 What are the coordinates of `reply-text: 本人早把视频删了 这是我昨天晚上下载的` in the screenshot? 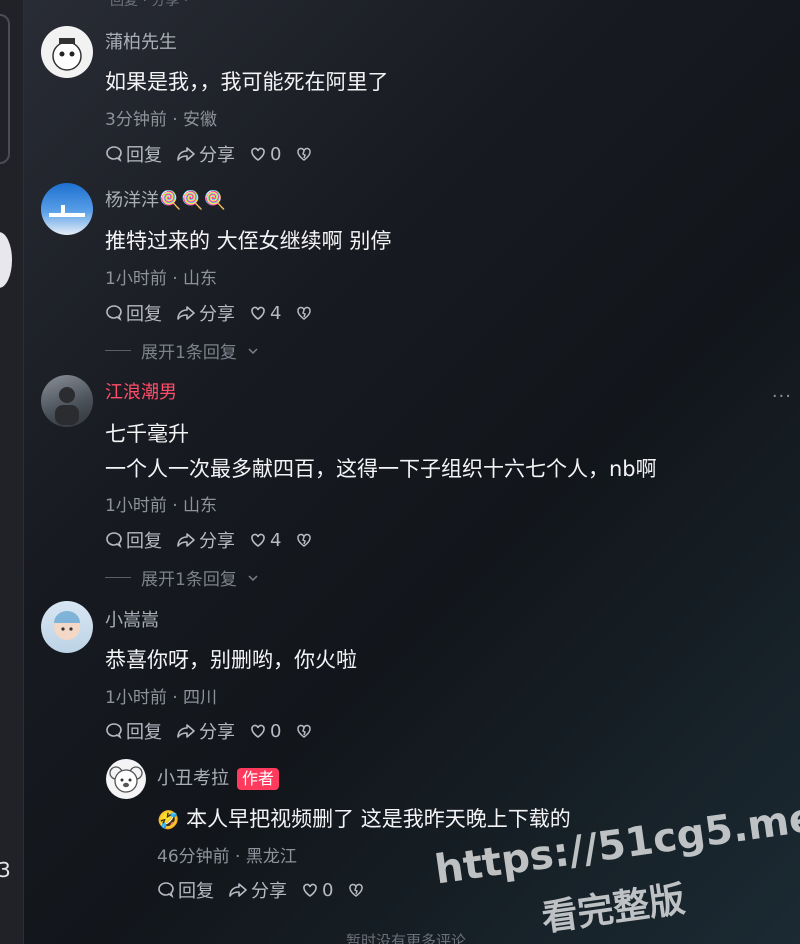 It's located at (378, 819).